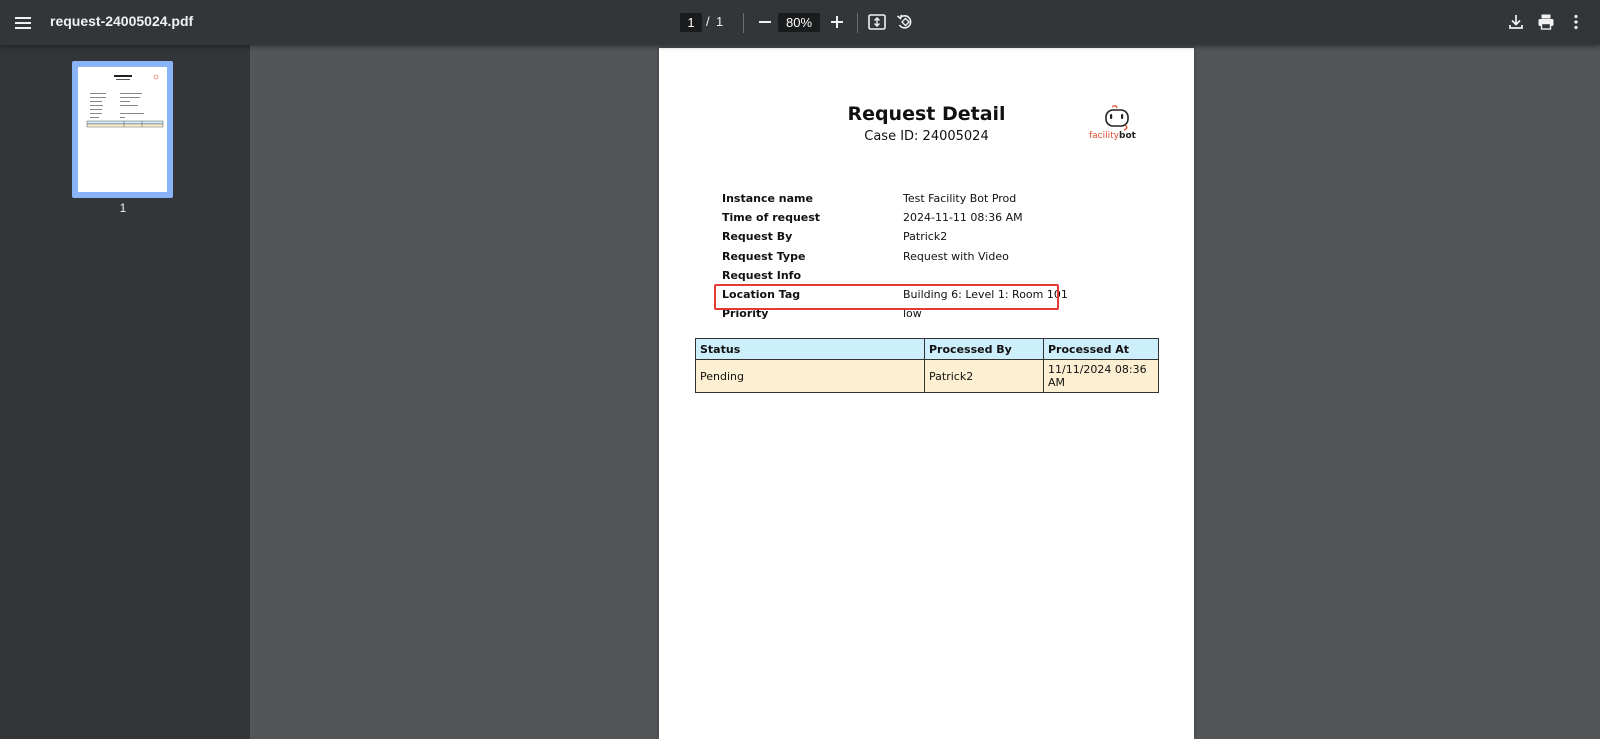 The height and width of the screenshot is (739, 1600). What do you see at coordinates (123, 208) in the screenshot?
I see `thumbnail-page-number: 1` at bounding box center [123, 208].